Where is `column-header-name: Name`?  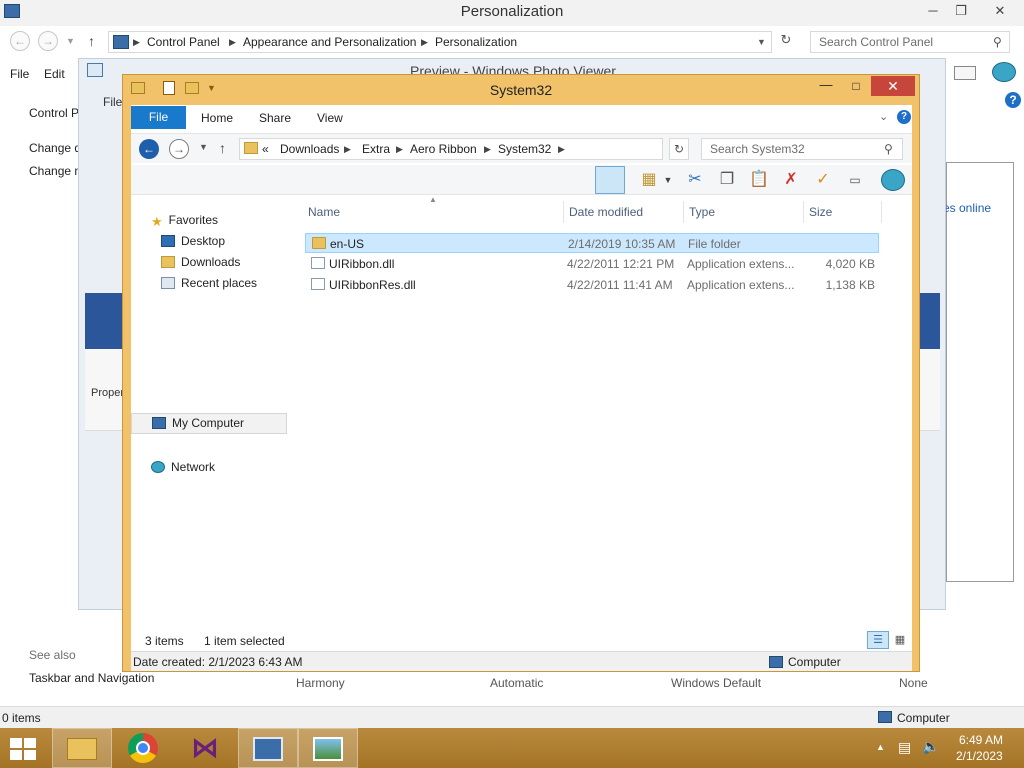 column-header-name: Name is located at coordinates (324, 212).